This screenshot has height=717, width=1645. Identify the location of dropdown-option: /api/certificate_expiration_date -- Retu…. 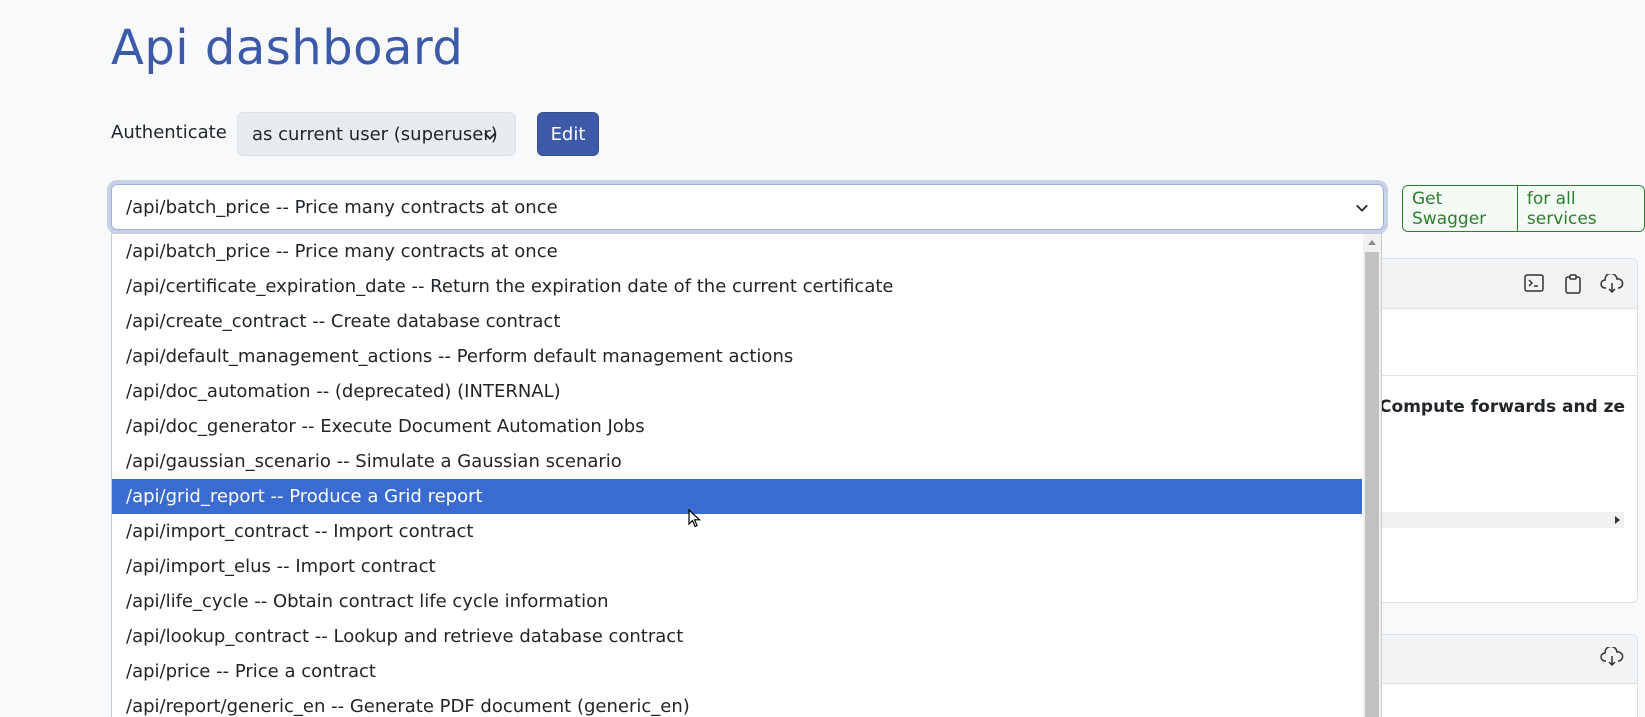
(737, 286).